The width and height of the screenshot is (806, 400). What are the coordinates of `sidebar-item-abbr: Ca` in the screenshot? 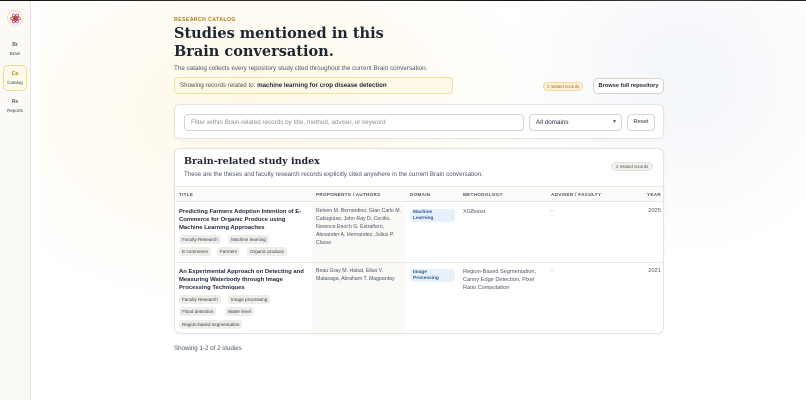 It's located at (15, 74).